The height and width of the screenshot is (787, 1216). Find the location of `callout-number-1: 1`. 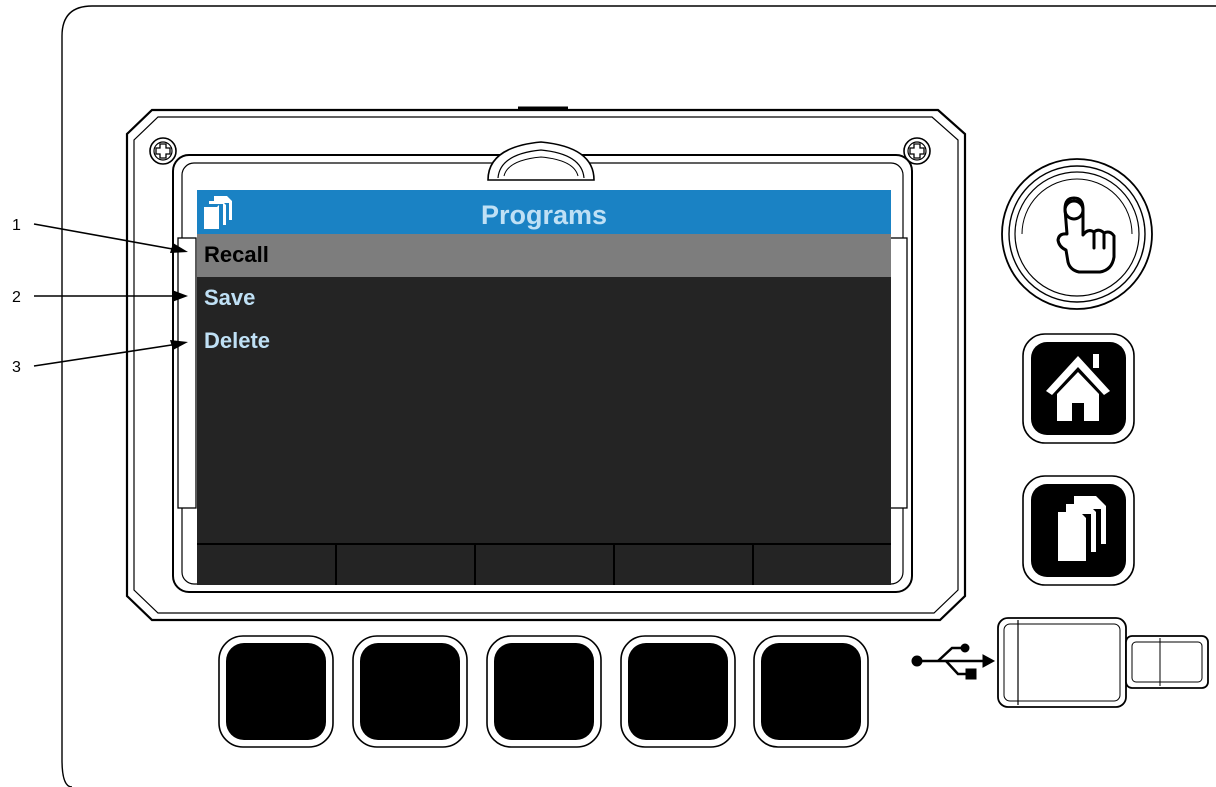

callout-number-1: 1 is located at coordinates (16, 225).